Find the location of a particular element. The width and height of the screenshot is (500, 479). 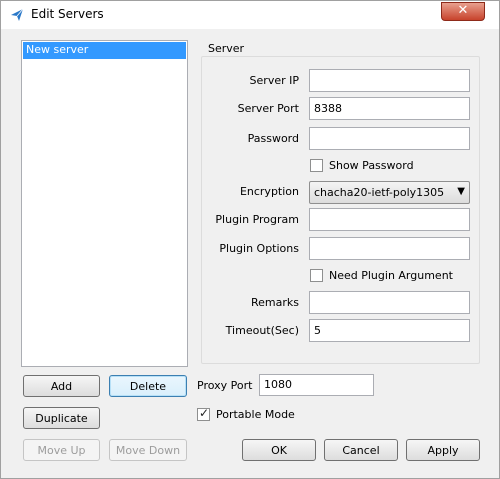

plugin-options-input is located at coordinates (389, 248).